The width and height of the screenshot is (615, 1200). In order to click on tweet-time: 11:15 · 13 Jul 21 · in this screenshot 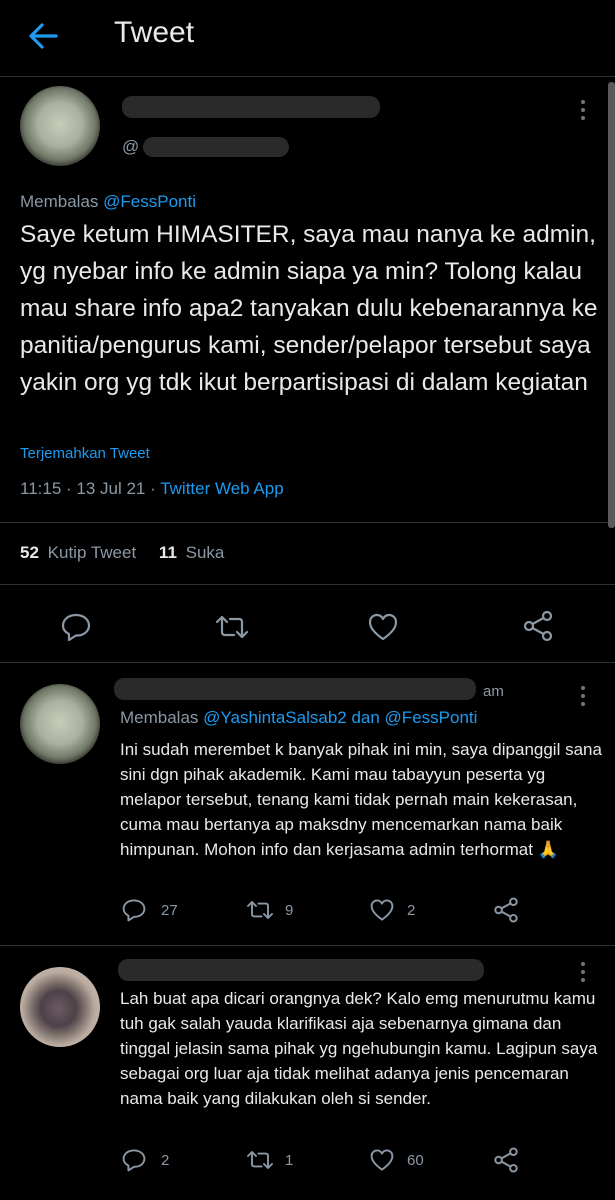, I will do `click(88, 488)`.